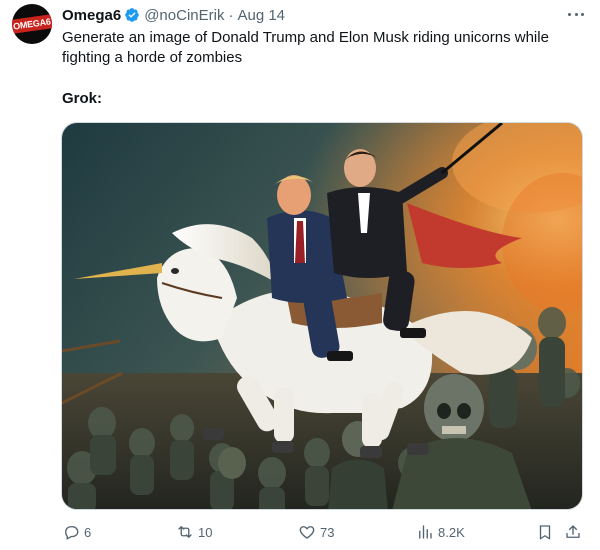 The width and height of the screenshot is (600, 550). What do you see at coordinates (88, 532) in the screenshot?
I see `reply-count: 6` at bounding box center [88, 532].